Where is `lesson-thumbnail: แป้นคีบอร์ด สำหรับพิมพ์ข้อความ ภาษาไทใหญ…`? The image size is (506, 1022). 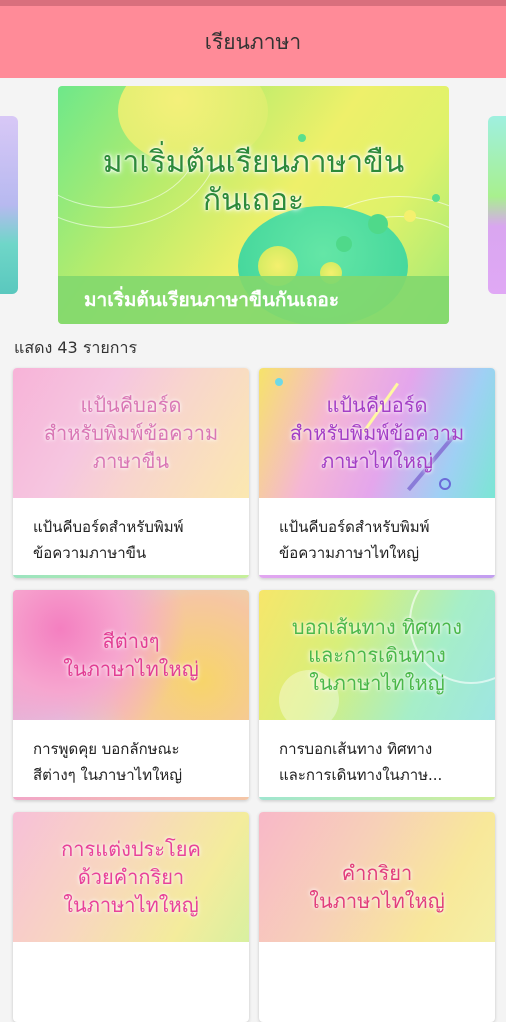
lesson-thumbnail: แป้นคีบอร์ด สำหรับพิมพ์ข้อความ ภาษาไทใหญ… is located at coordinates (377, 433).